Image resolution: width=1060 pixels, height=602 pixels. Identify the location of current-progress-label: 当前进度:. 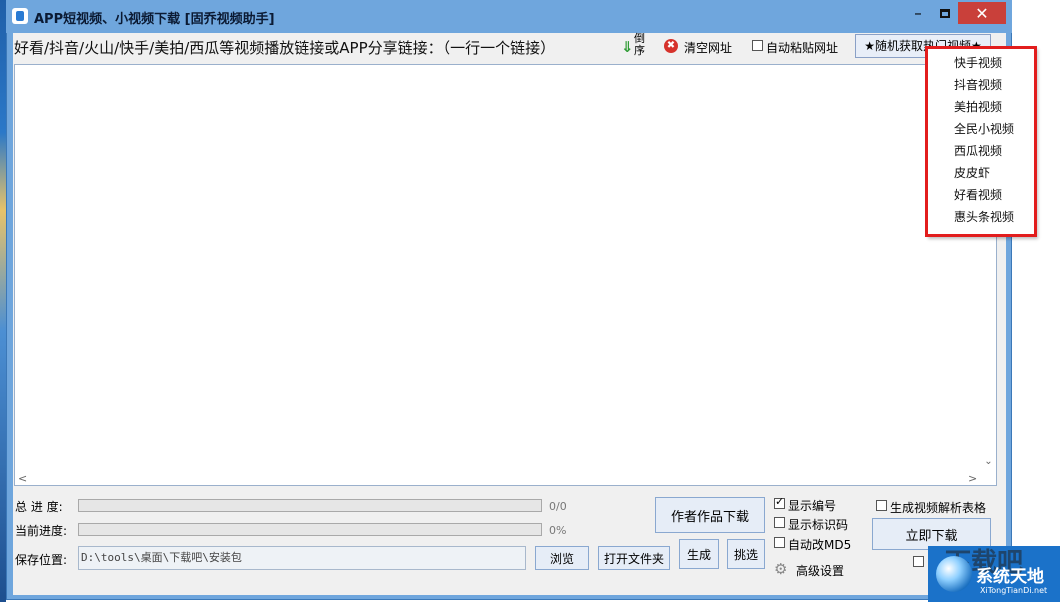
(41, 531).